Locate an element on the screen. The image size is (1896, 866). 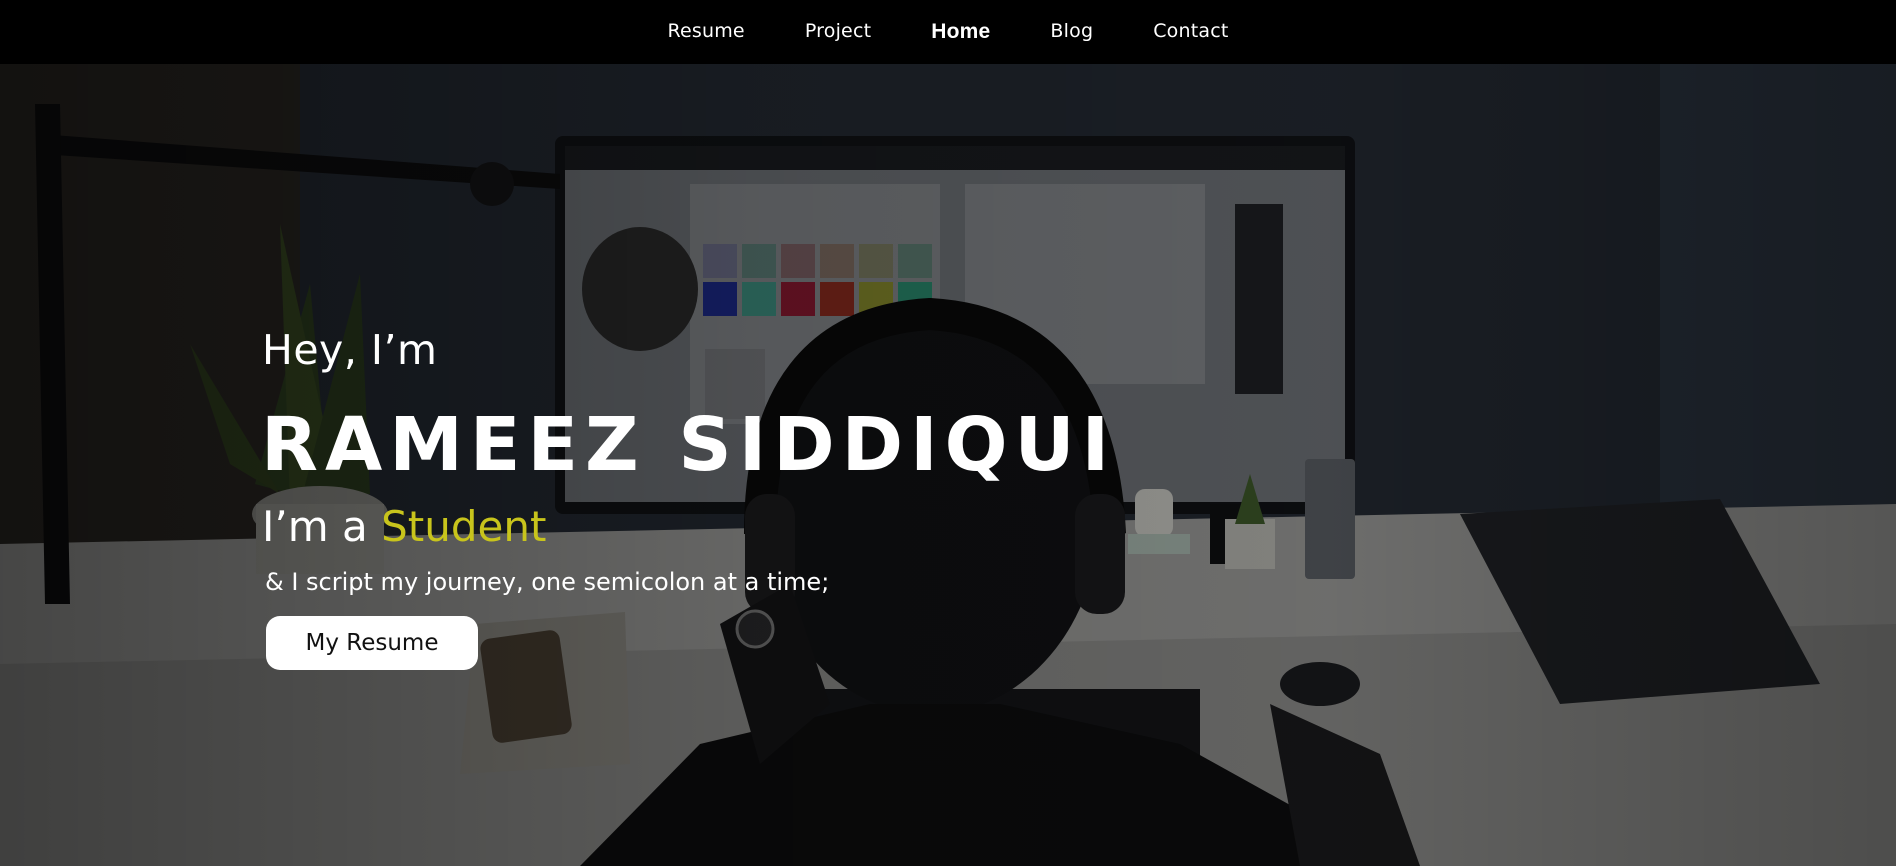
hero-role-prefix: I’m a is located at coordinates (322, 526).